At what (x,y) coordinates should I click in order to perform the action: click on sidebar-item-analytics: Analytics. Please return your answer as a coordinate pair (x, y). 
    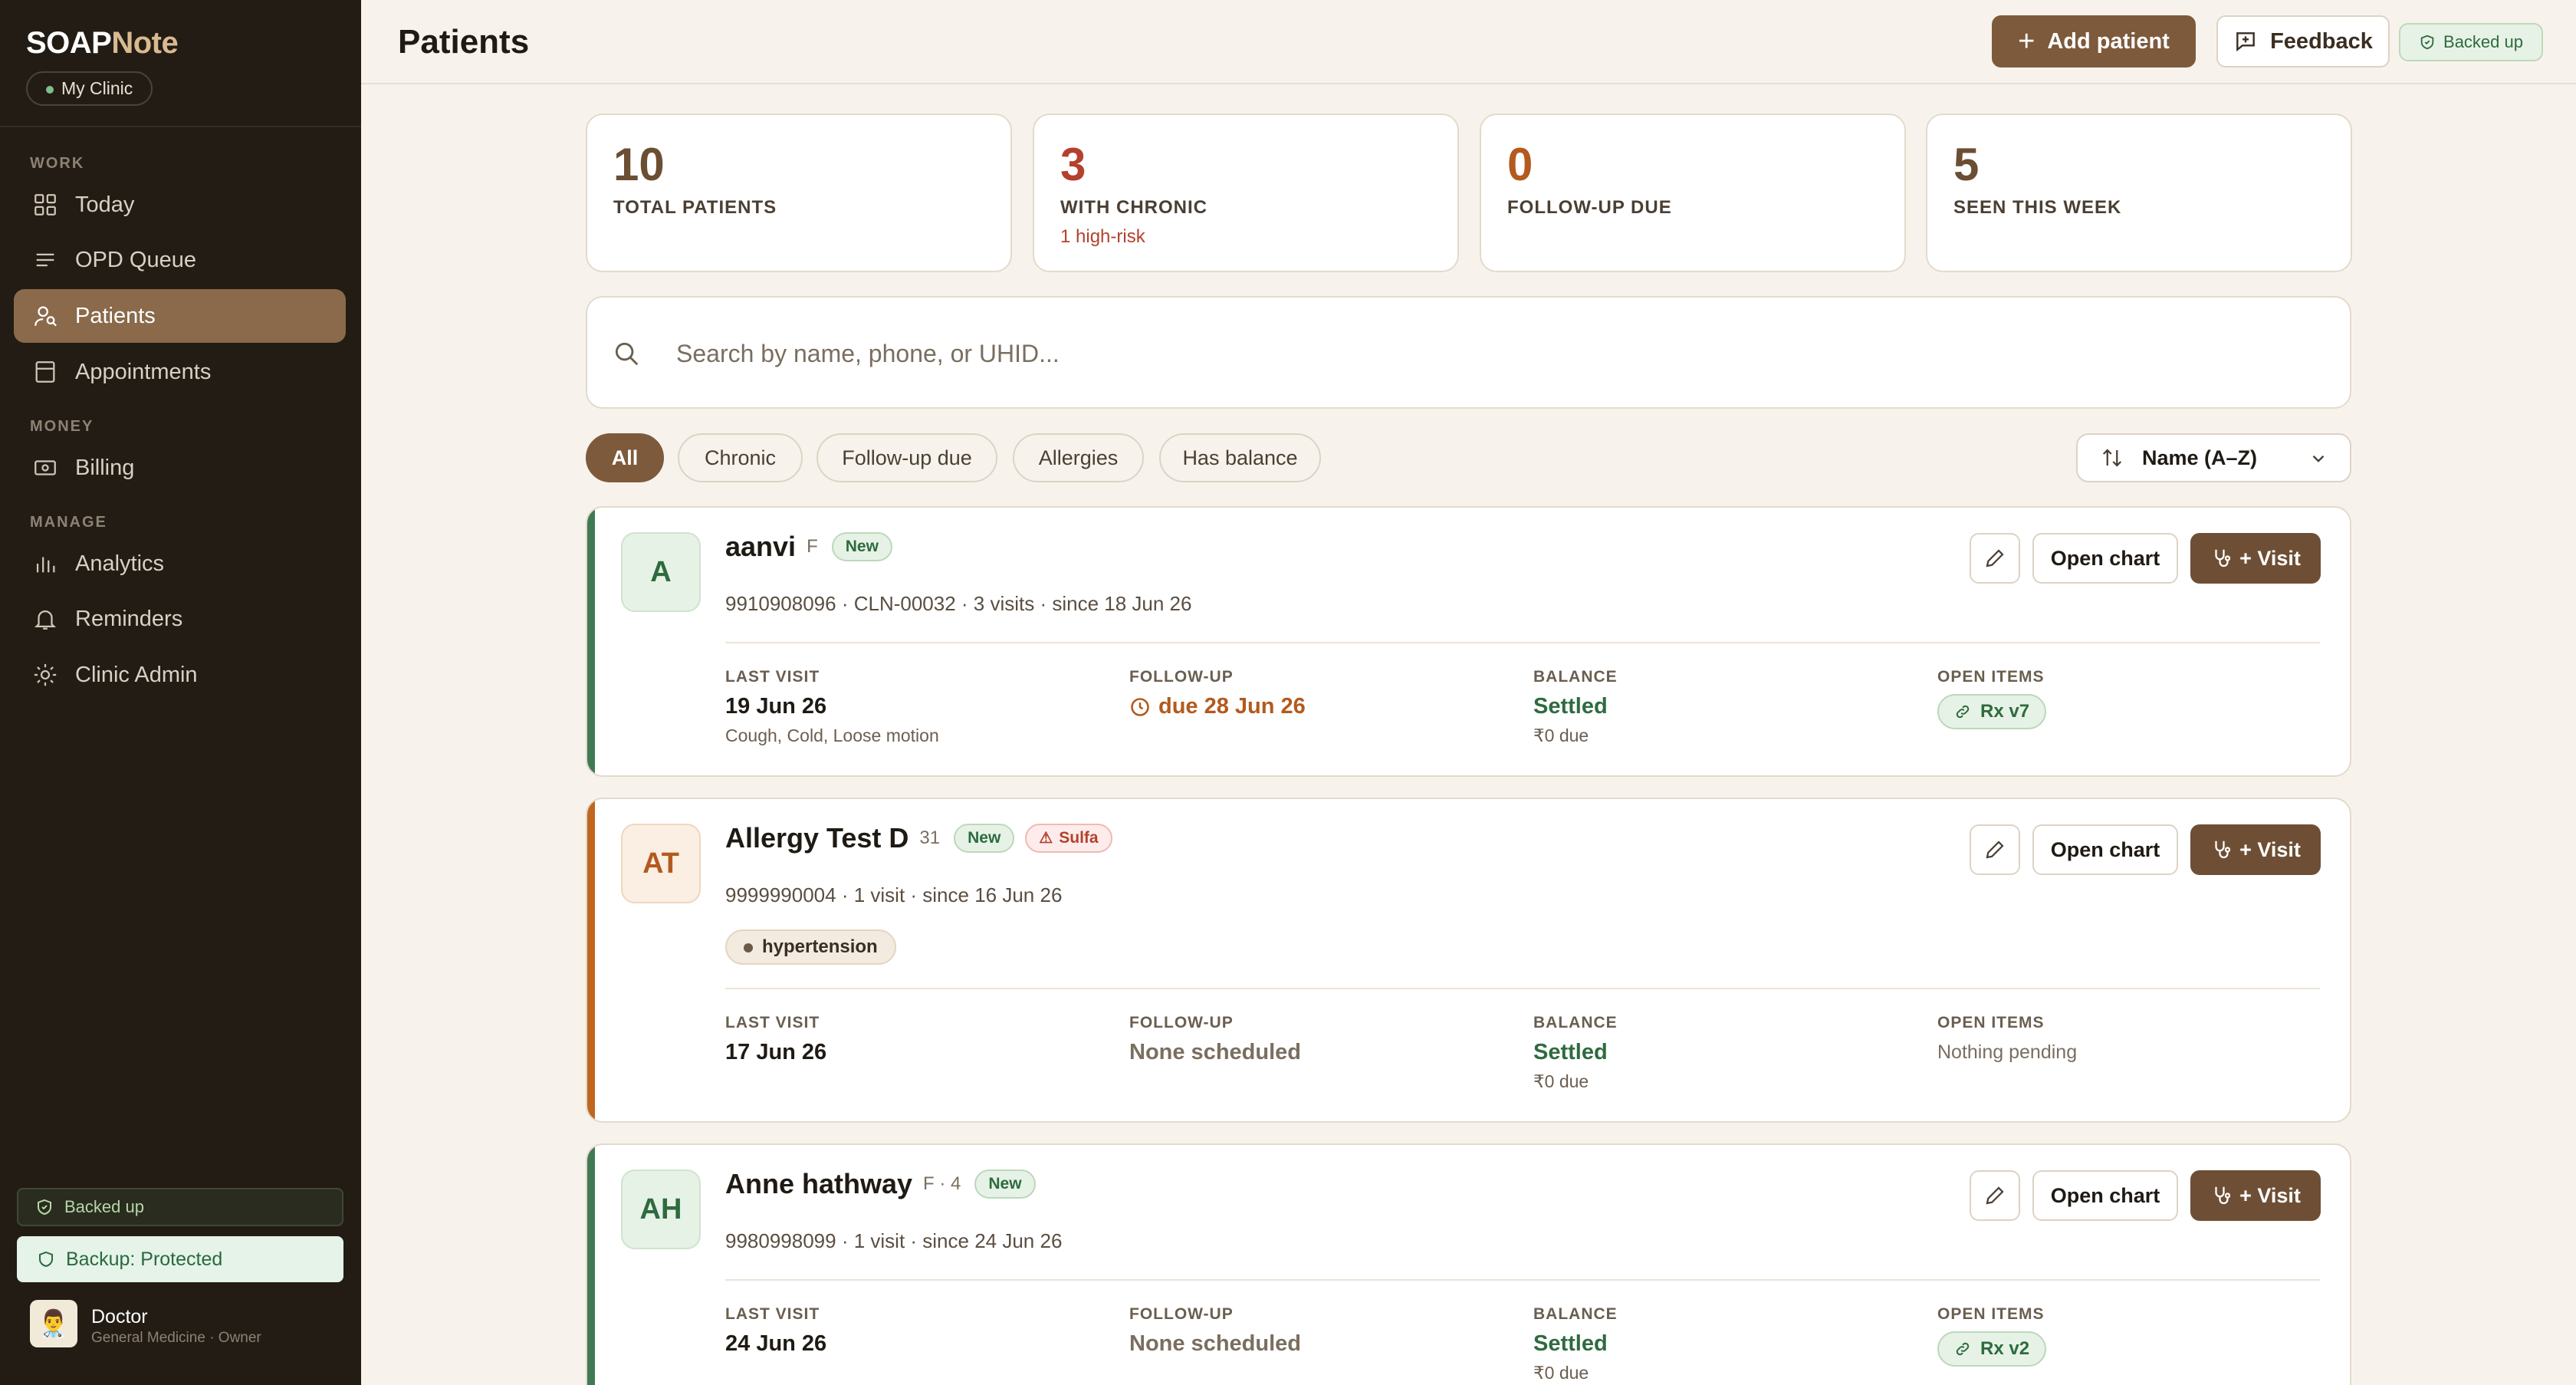
    Looking at the image, I should click on (180, 564).